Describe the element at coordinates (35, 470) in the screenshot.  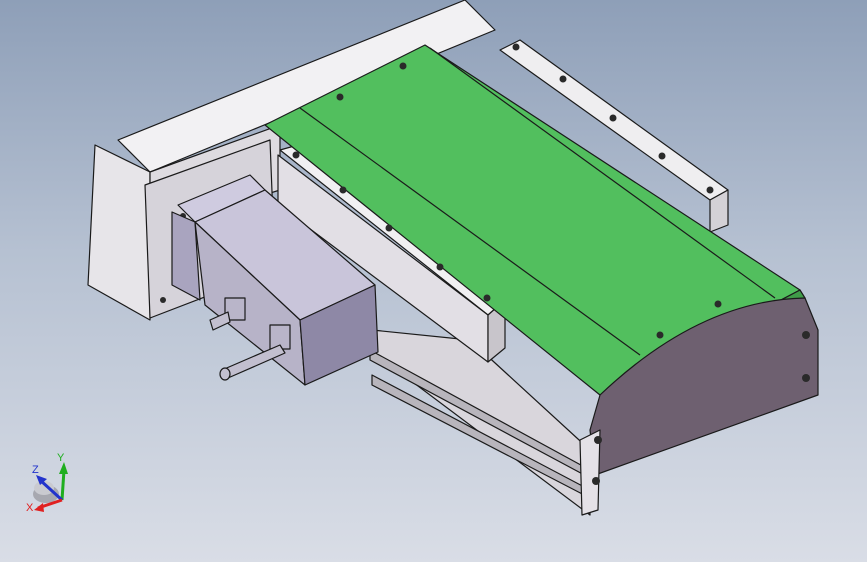
I see `z-axis-label: Z` at that location.